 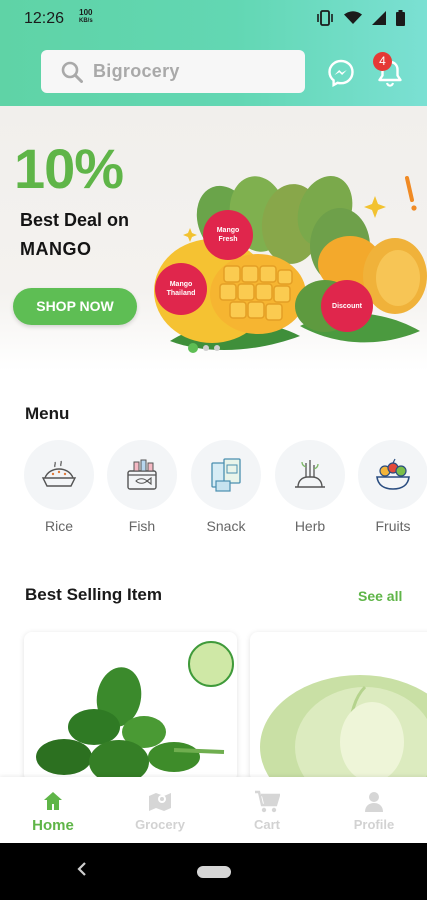 What do you see at coordinates (374, 802) in the screenshot?
I see `profile-icon` at bounding box center [374, 802].